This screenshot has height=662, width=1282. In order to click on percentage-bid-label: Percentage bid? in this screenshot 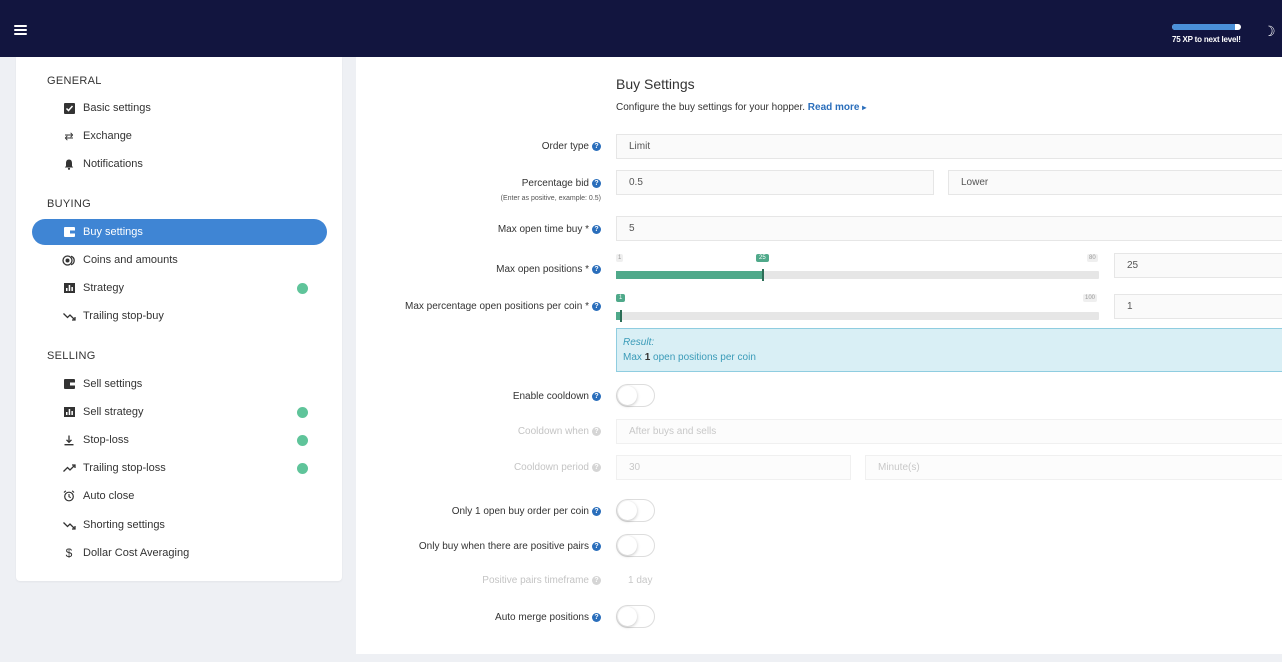, I will do `click(561, 183)`.